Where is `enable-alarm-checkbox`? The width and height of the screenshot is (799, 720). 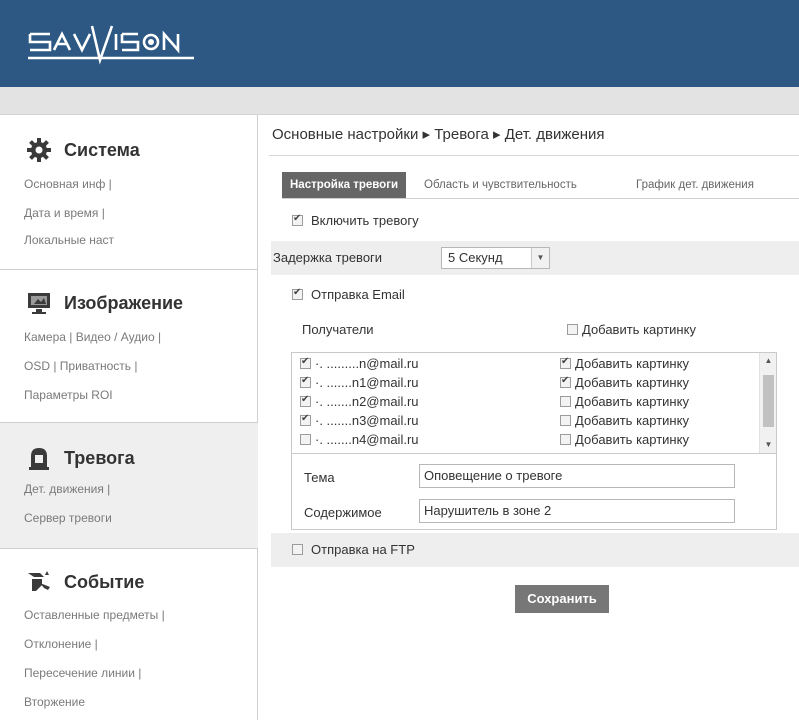 enable-alarm-checkbox is located at coordinates (297, 219).